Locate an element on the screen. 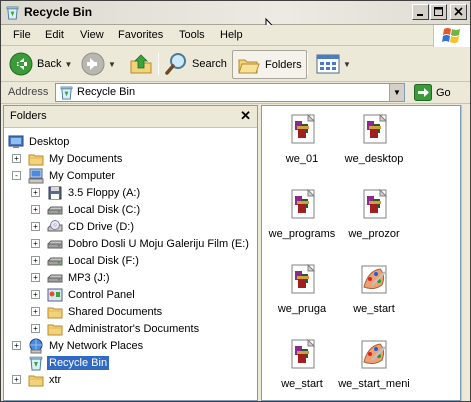  minimize-icon is located at coordinates (420, 15).